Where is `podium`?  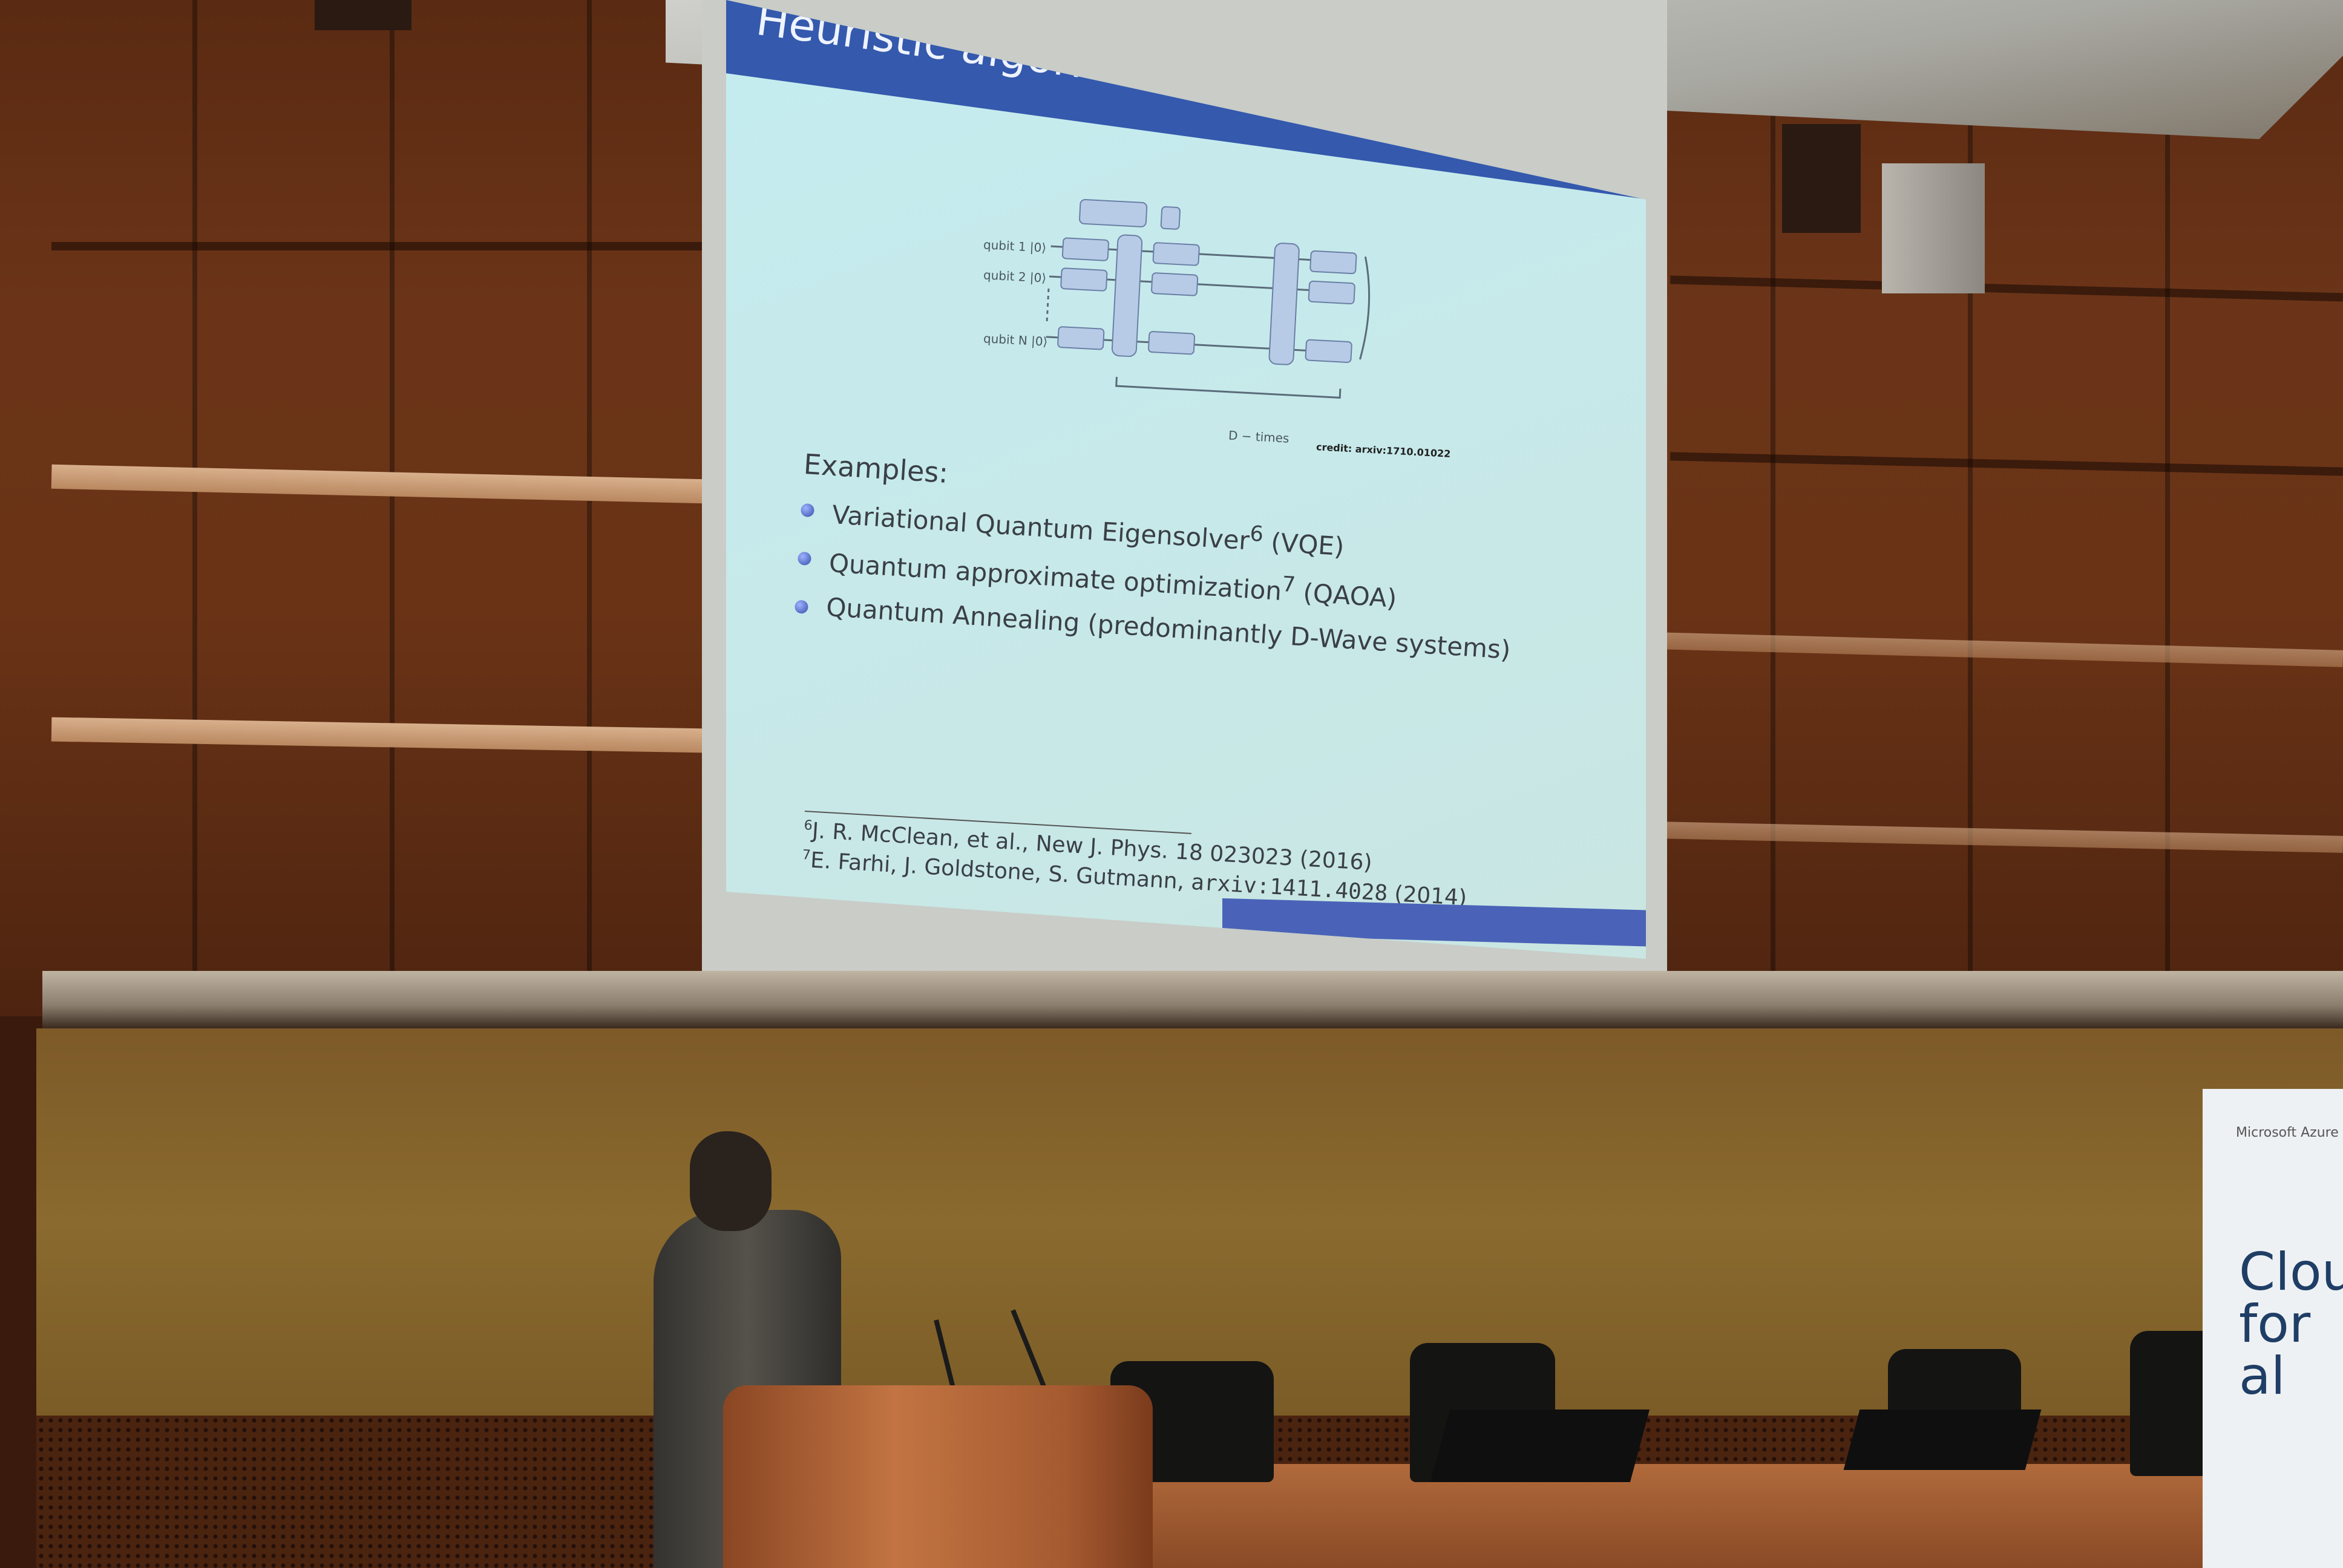
podium is located at coordinates (938, 1476).